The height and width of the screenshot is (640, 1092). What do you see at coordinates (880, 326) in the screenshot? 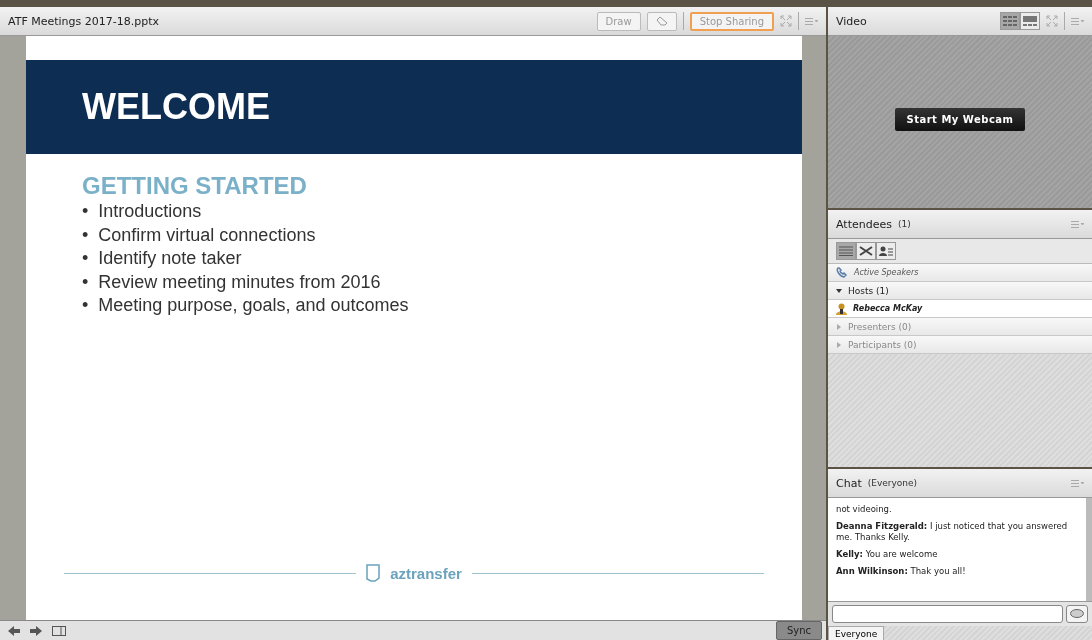
I see `group-label: Presenters (0)` at bounding box center [880, 326].